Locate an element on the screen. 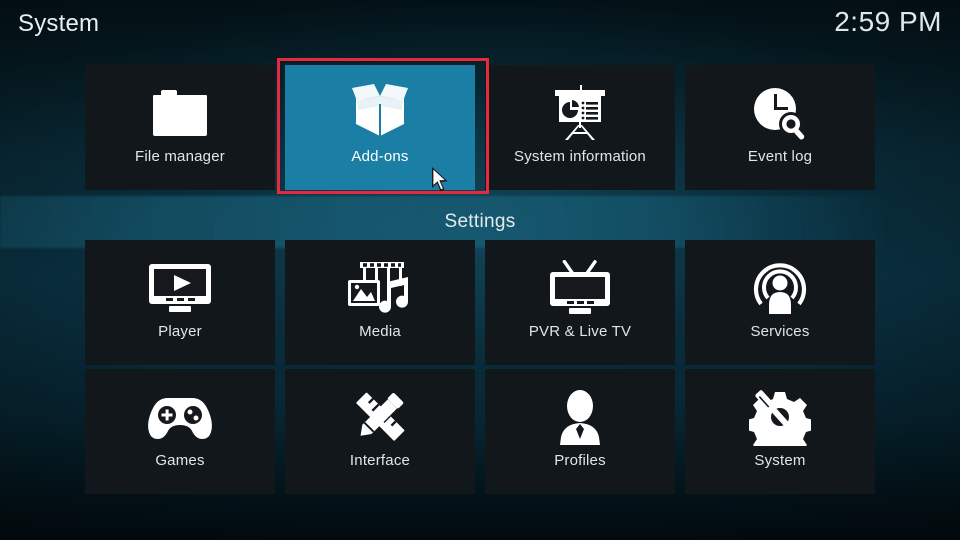 This screenshot has width=960, height=540. open-box-icon is located at coordinates (380, 113).